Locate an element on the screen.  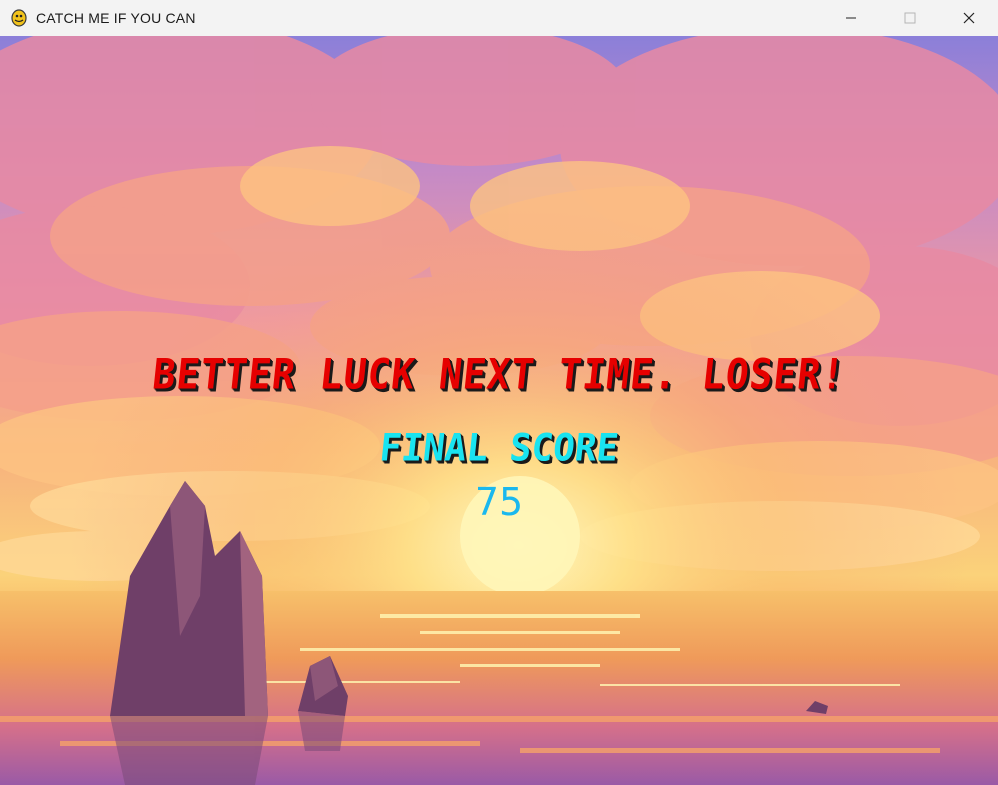
python-snake-icon is located at coordinates (19, 18).